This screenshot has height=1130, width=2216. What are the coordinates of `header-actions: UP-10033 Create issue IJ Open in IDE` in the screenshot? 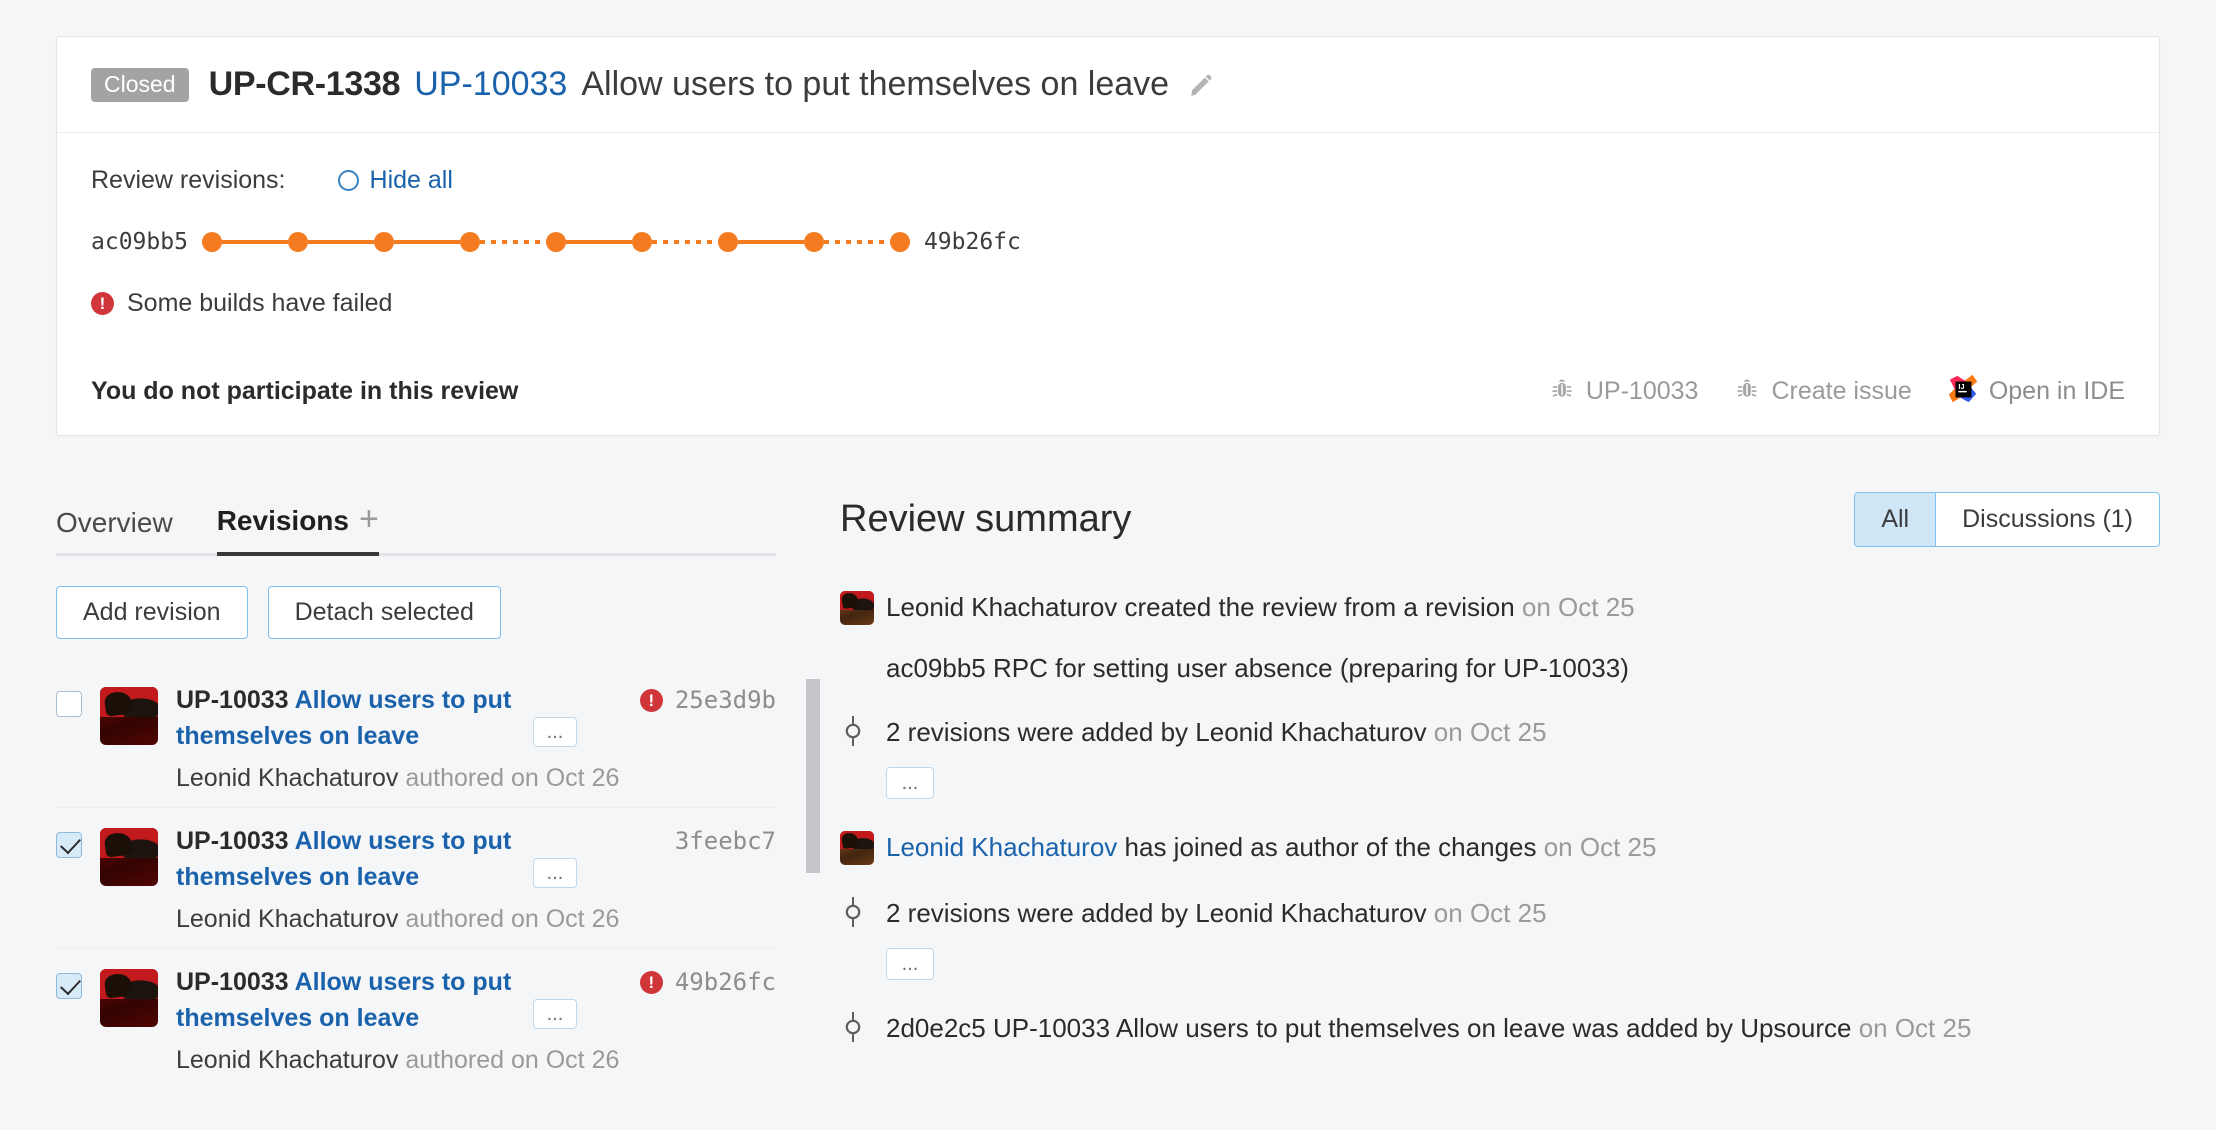 It's located at (1837, 391).